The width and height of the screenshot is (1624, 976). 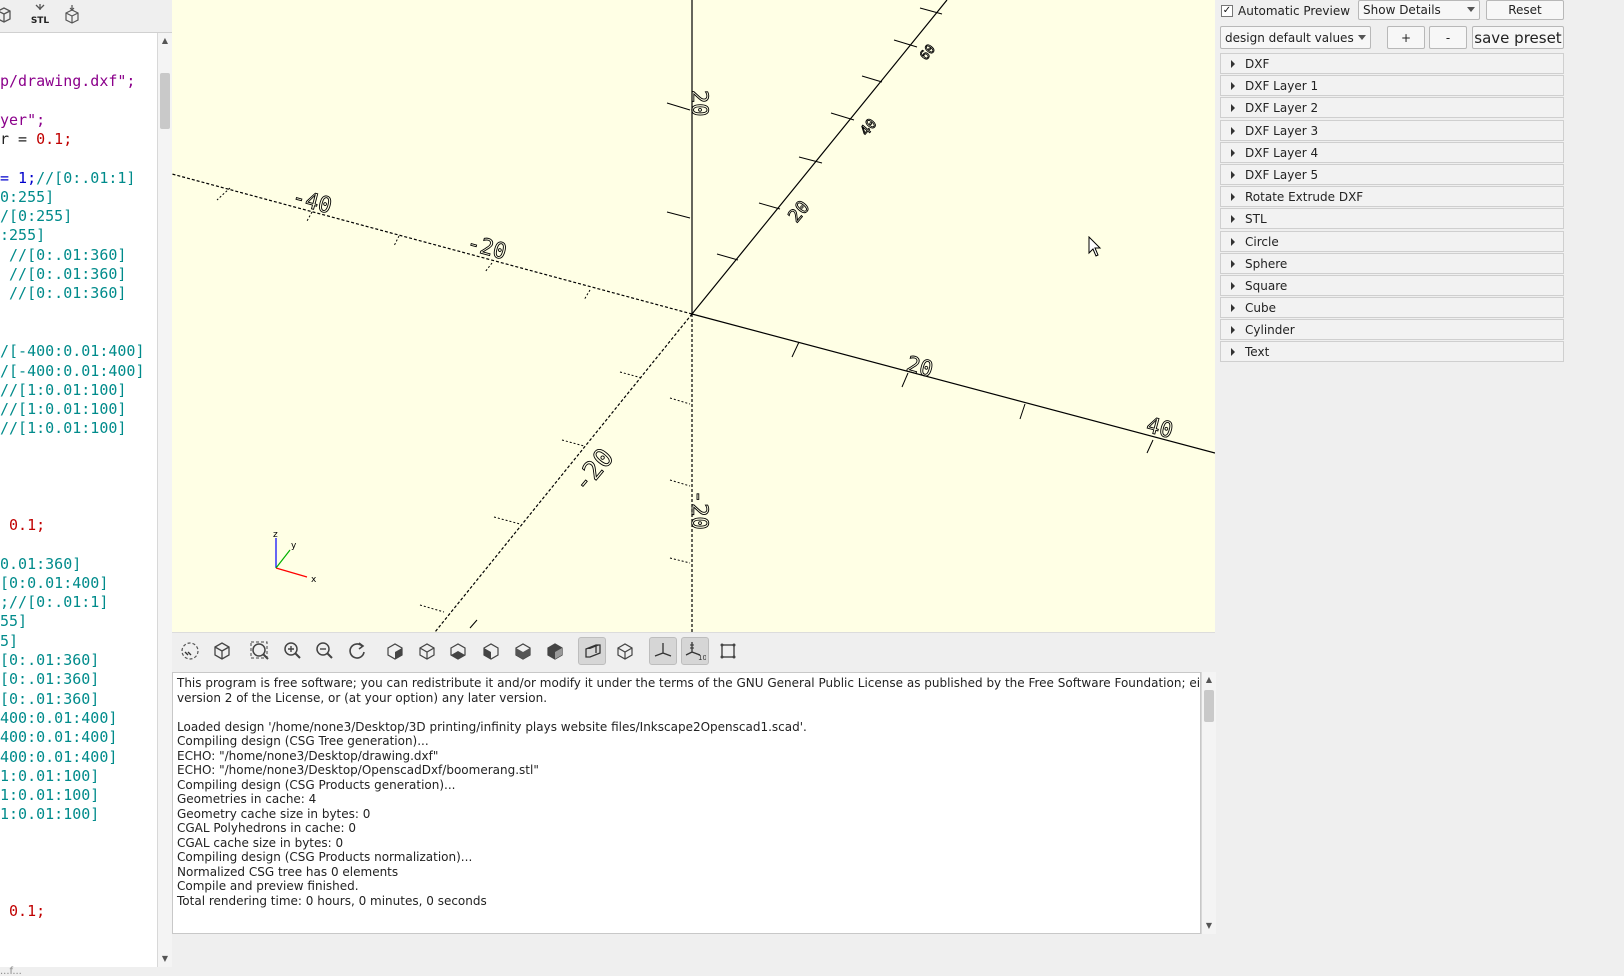 What do you see at coordinates (54, 602) in the screenshot?
I see `code-line: ;//[0:.01:1]` at bounding box center [54, 602].